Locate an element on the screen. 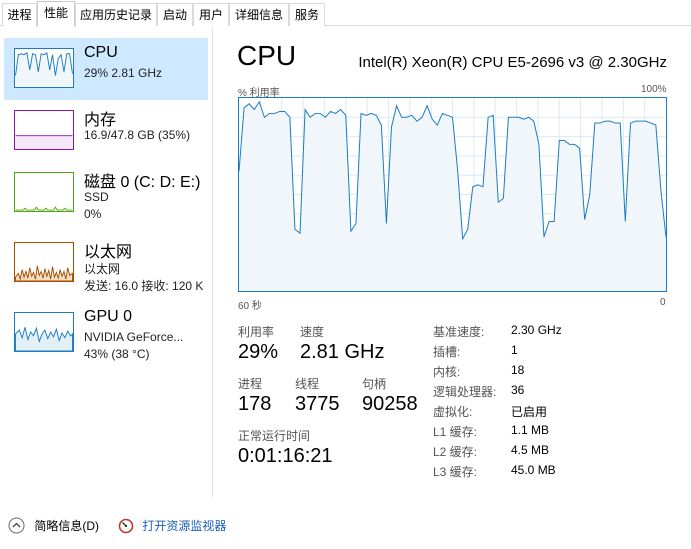 The height and width of the screenshot is (549, 691). fewer-details-button: 简略信息(D) is located at coordinates (53, 525).